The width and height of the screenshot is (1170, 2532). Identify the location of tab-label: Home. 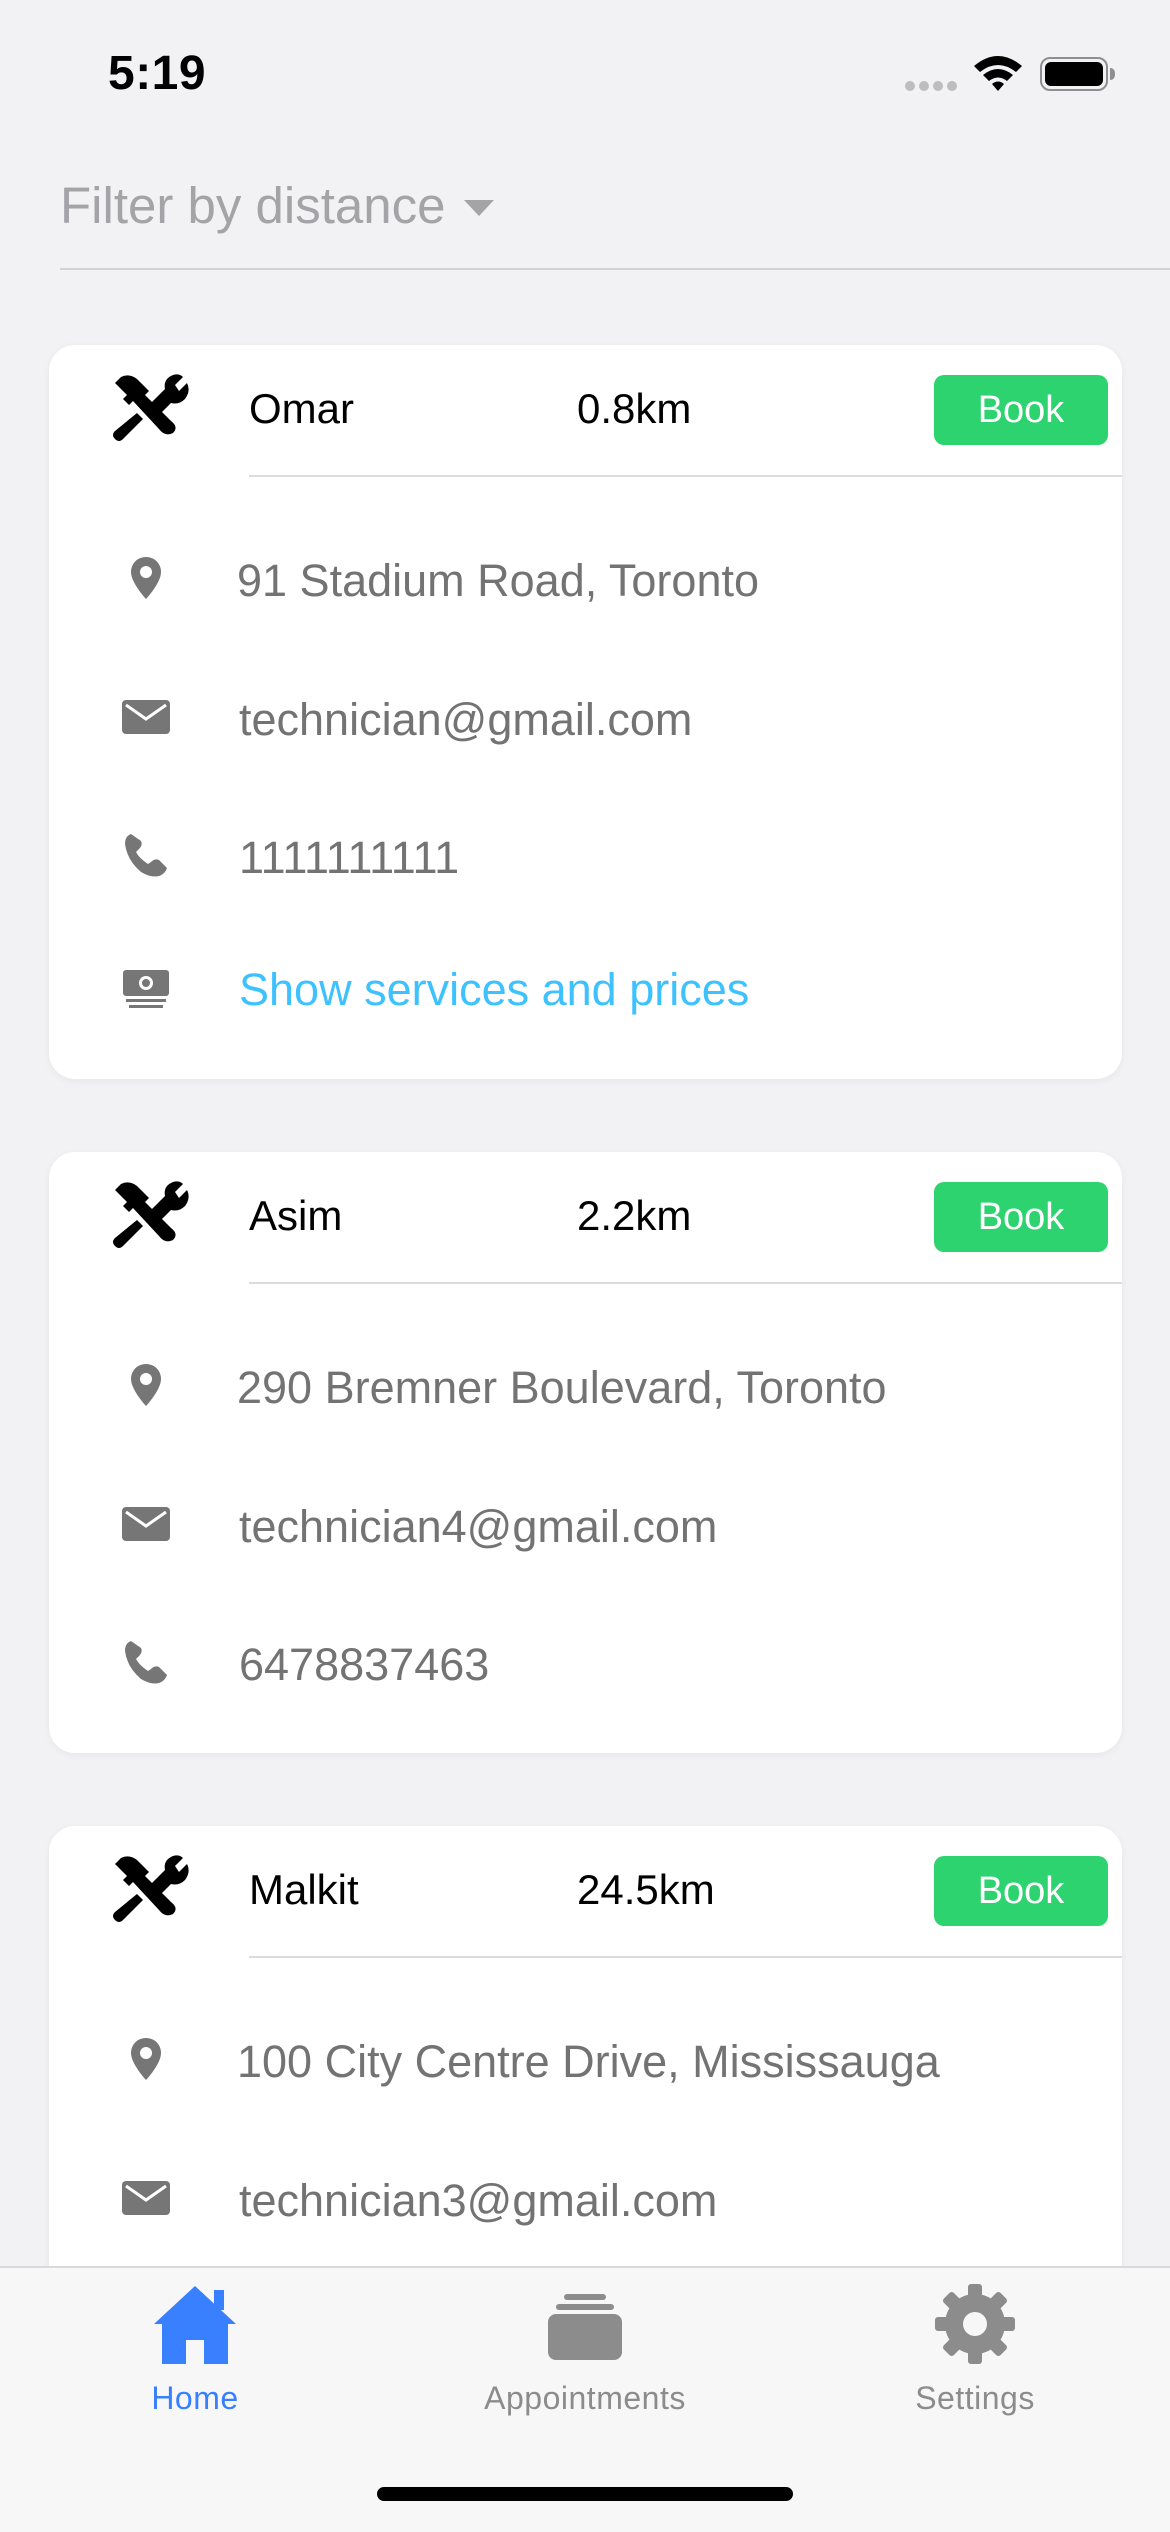
(195, 2398).